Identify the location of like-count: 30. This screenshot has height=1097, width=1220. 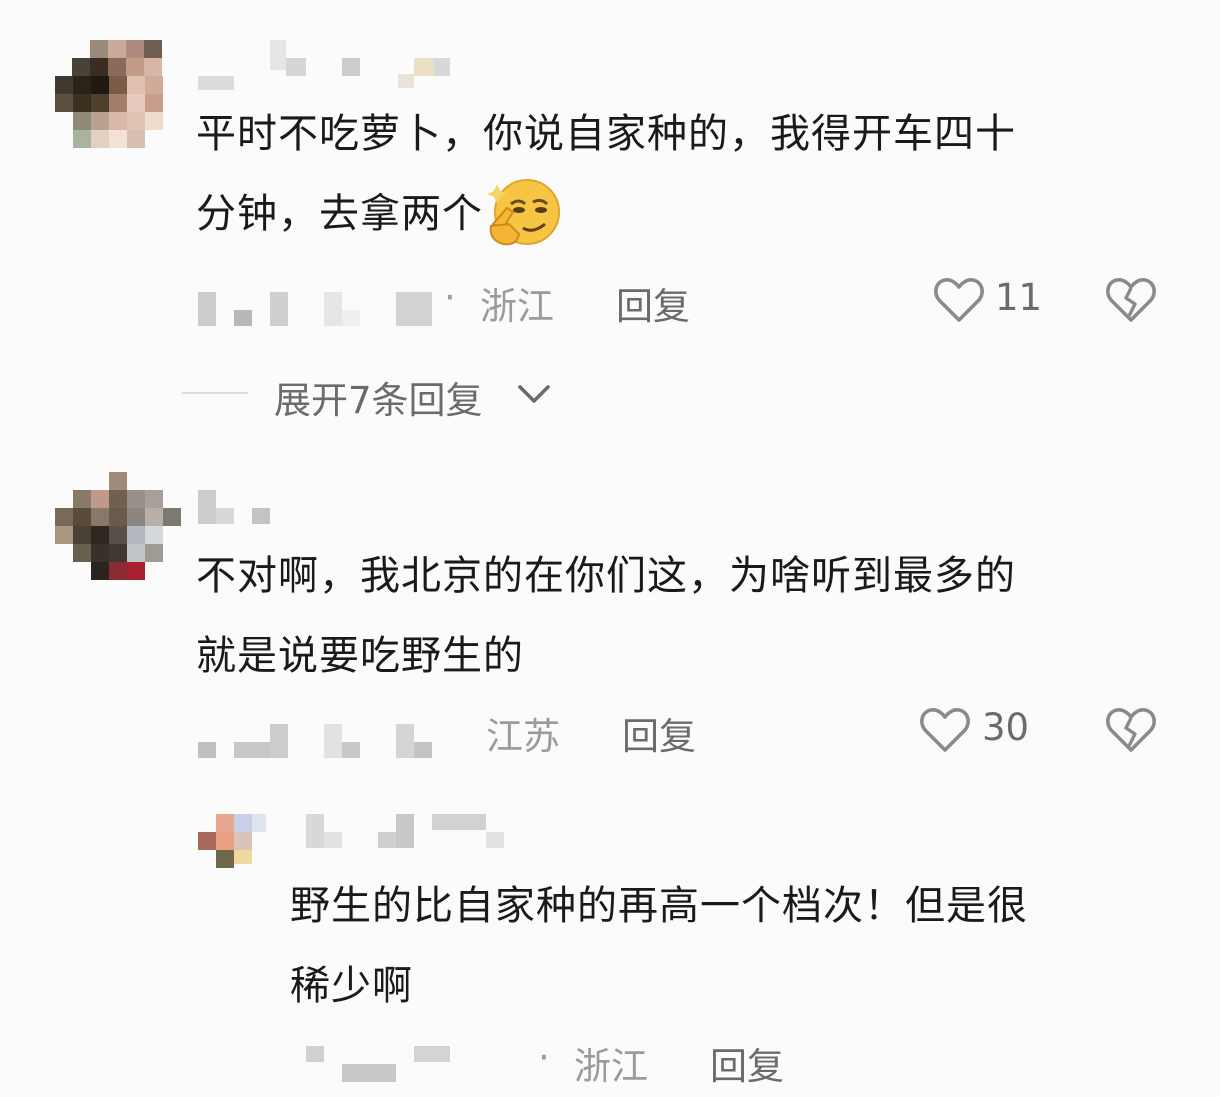
(1006, 727).